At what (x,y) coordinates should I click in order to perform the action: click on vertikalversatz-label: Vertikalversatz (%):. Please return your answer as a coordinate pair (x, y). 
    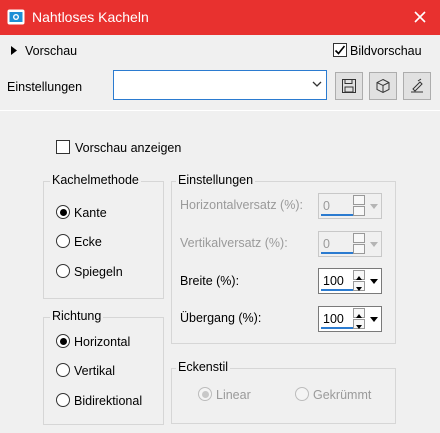
    Looking at the image, I should click on (234, 243).